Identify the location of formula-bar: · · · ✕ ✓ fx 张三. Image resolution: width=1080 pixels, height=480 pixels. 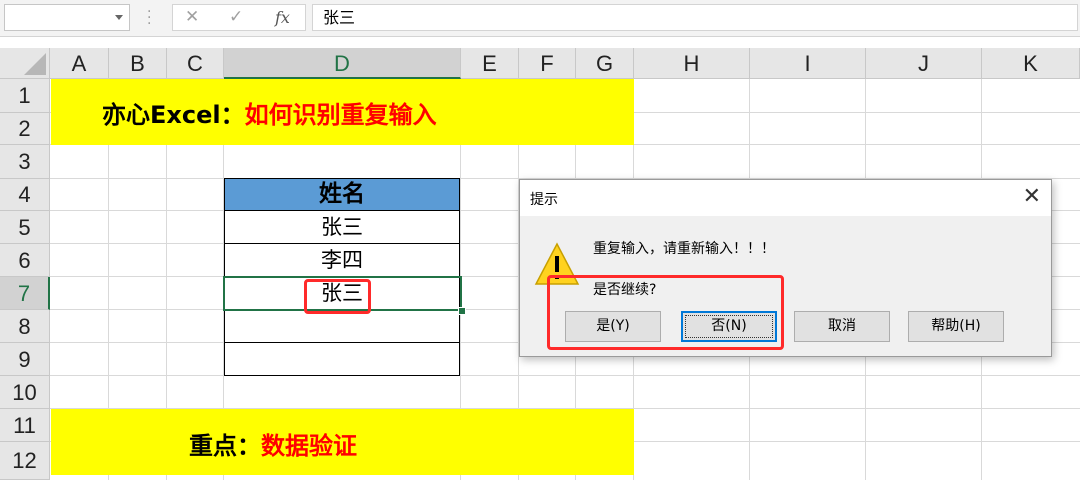
(540, 18).